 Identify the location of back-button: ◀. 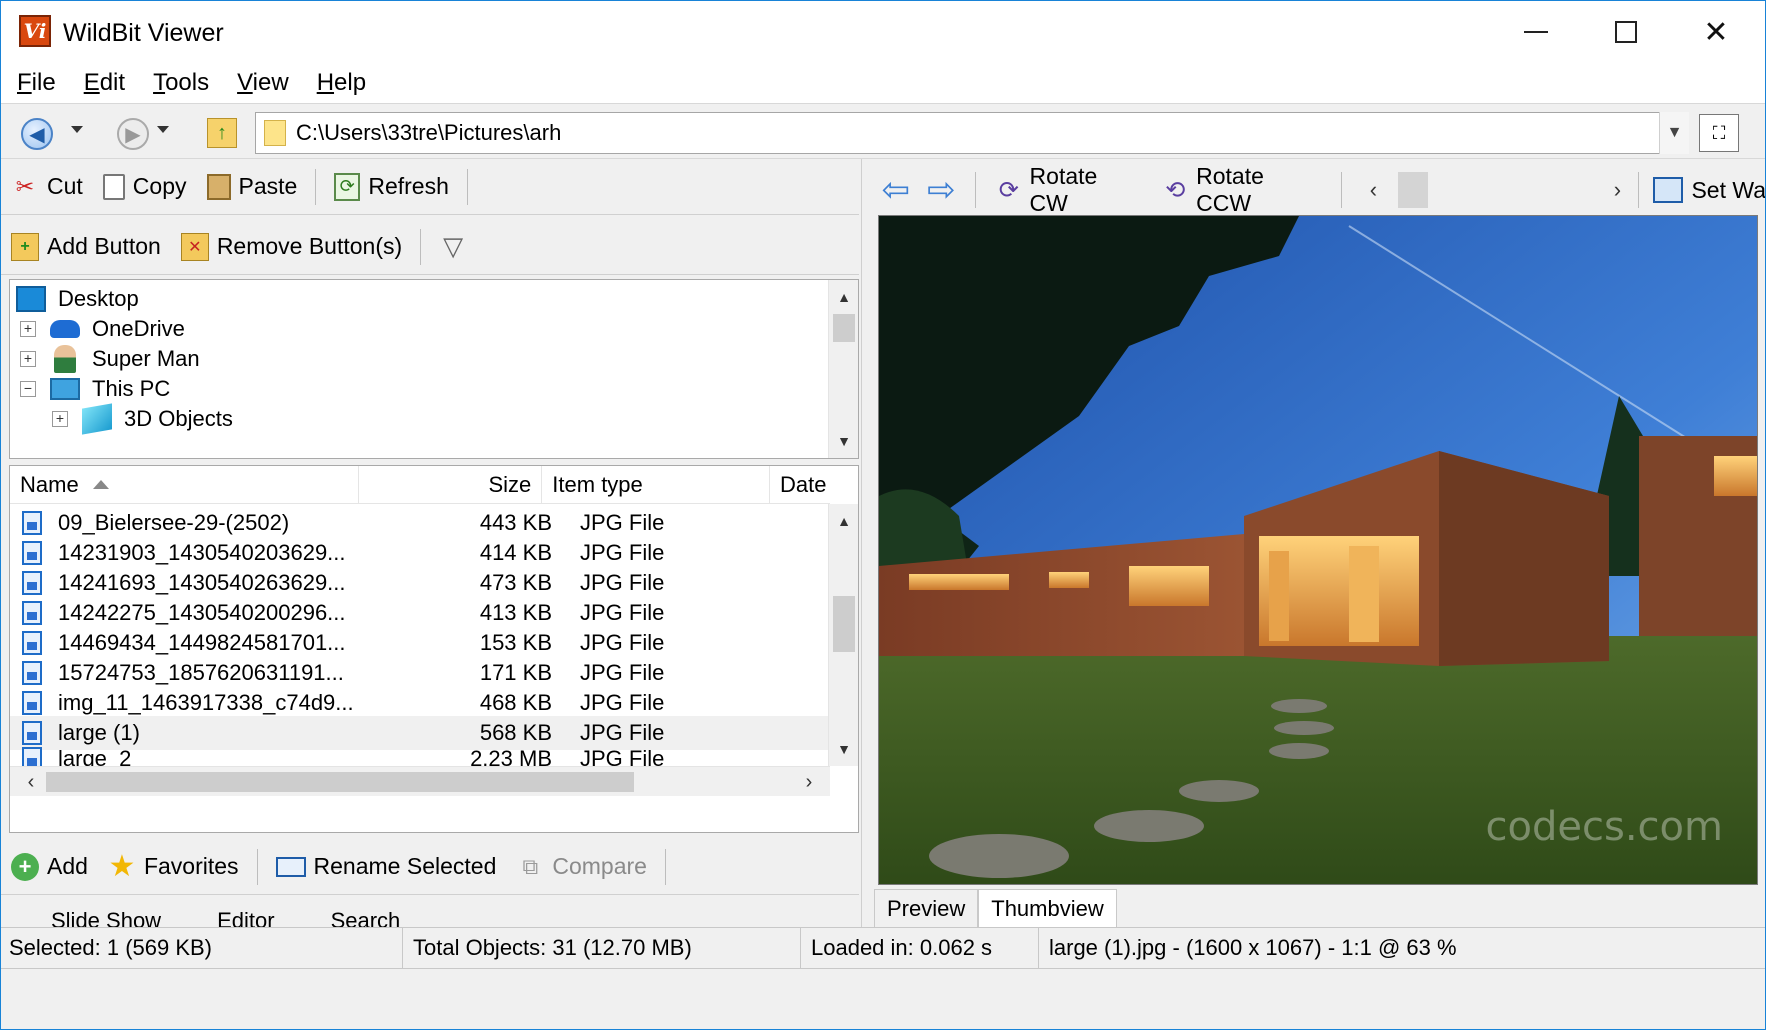
(37, 134).